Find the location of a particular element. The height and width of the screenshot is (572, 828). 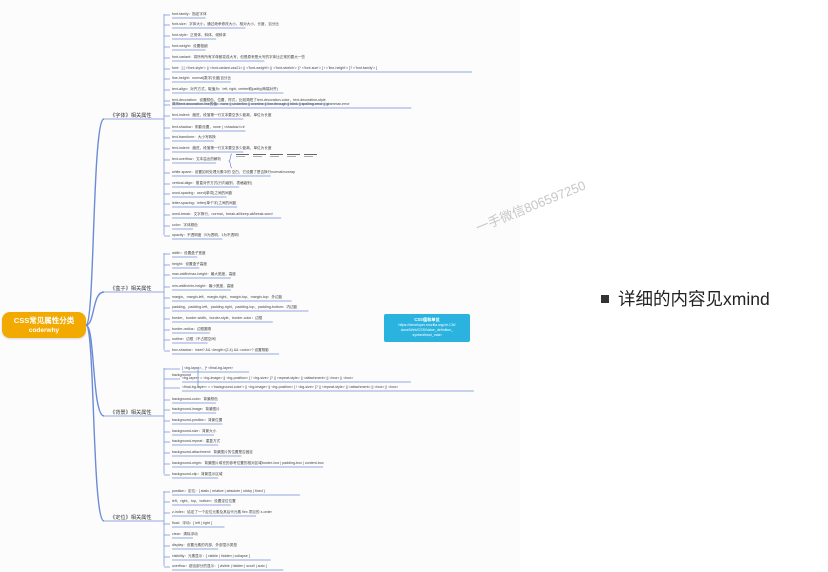

background-subbranch-label: background is located at coordinates (181, 375).